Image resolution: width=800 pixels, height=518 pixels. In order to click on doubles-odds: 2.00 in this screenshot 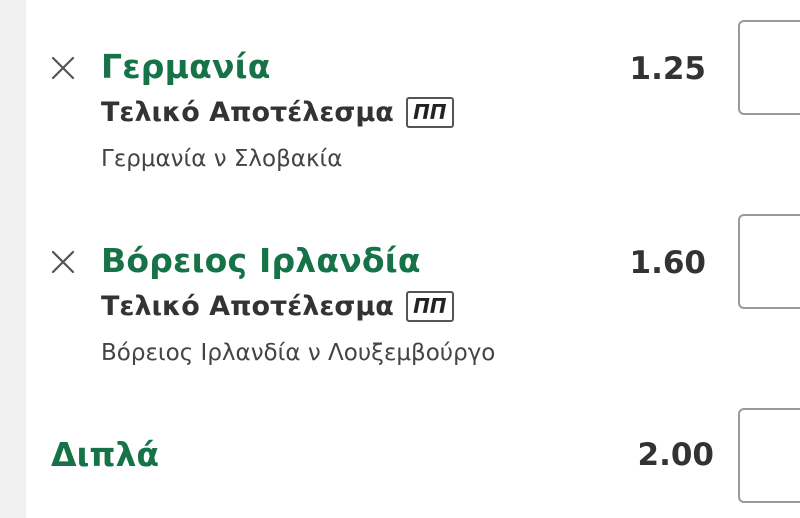, I will do `click(676, 455)`.